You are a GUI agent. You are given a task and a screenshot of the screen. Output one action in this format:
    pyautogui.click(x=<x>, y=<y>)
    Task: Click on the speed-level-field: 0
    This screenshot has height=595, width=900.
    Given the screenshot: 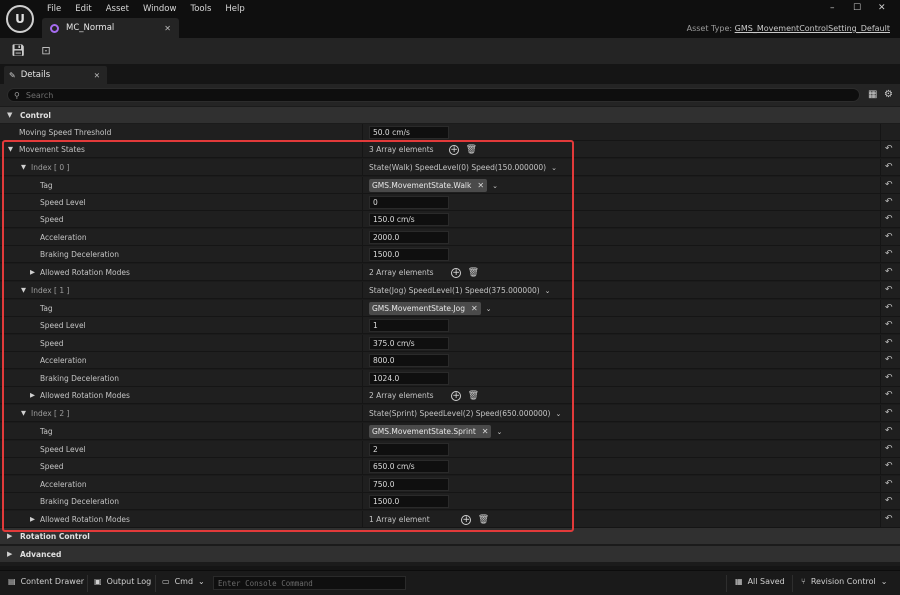 What is the action you would take?
    pyautogui.click(x=409, y=202)
    